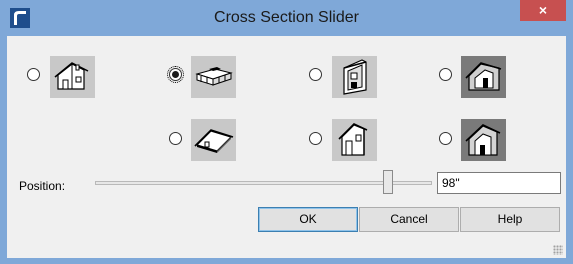  What do you see at coordinates (175, 74) in the screenshot?
I see `radio-view-plan-cut` at bounding box center [175, 74].